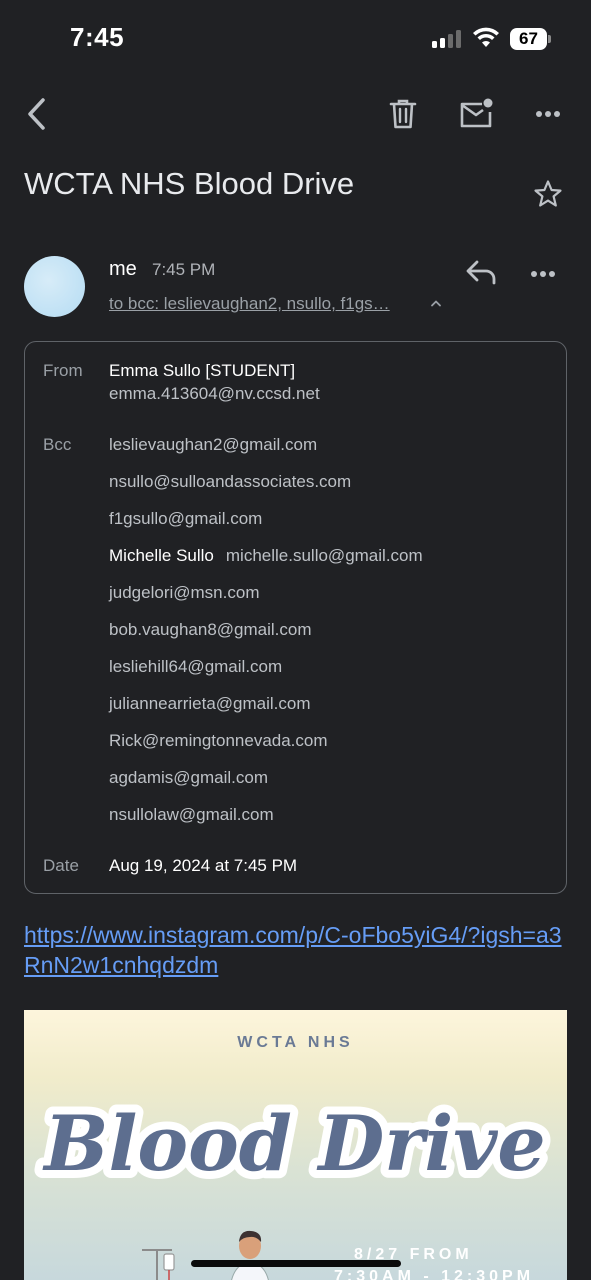 Image resolution: width=591 pixels, height=1280 pixels. Describe the element at coordinates (195, 667) in the screenshot. I see `bcc-recipient: lesliehill64@gmail.com` at that location.